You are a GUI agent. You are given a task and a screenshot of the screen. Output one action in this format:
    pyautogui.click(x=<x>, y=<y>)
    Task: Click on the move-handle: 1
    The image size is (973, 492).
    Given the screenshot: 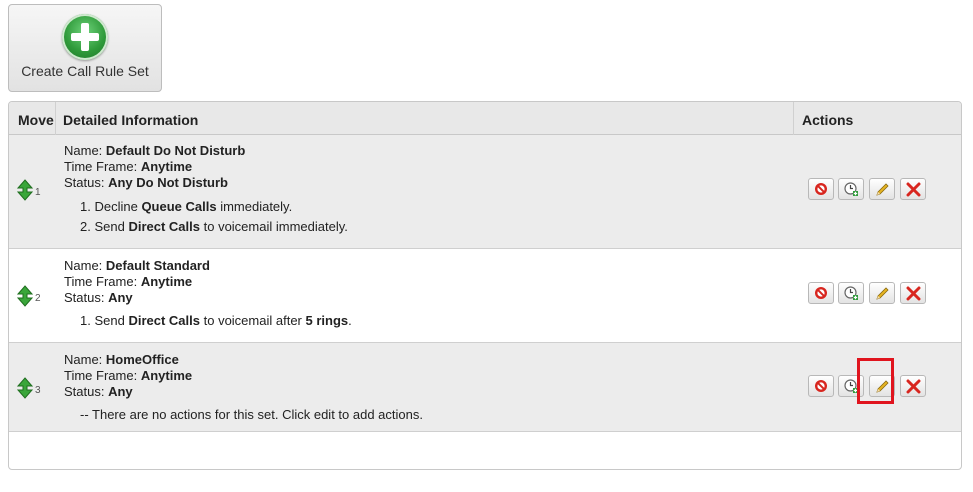 What is the action you would take?
    pyautogui.click(x=29, y=190)
    